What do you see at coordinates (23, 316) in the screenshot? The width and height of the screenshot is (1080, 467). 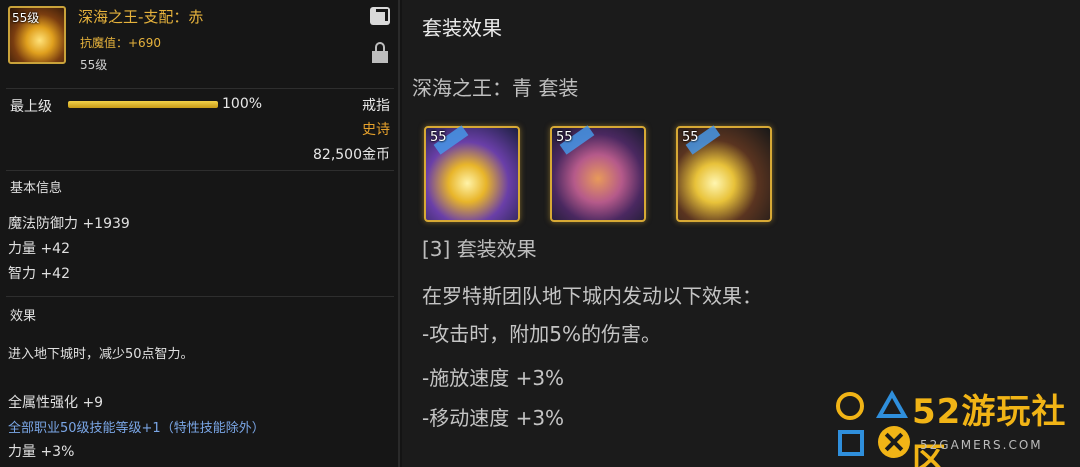 I see `effect-title: 效果` at bounding box center [23, 316].